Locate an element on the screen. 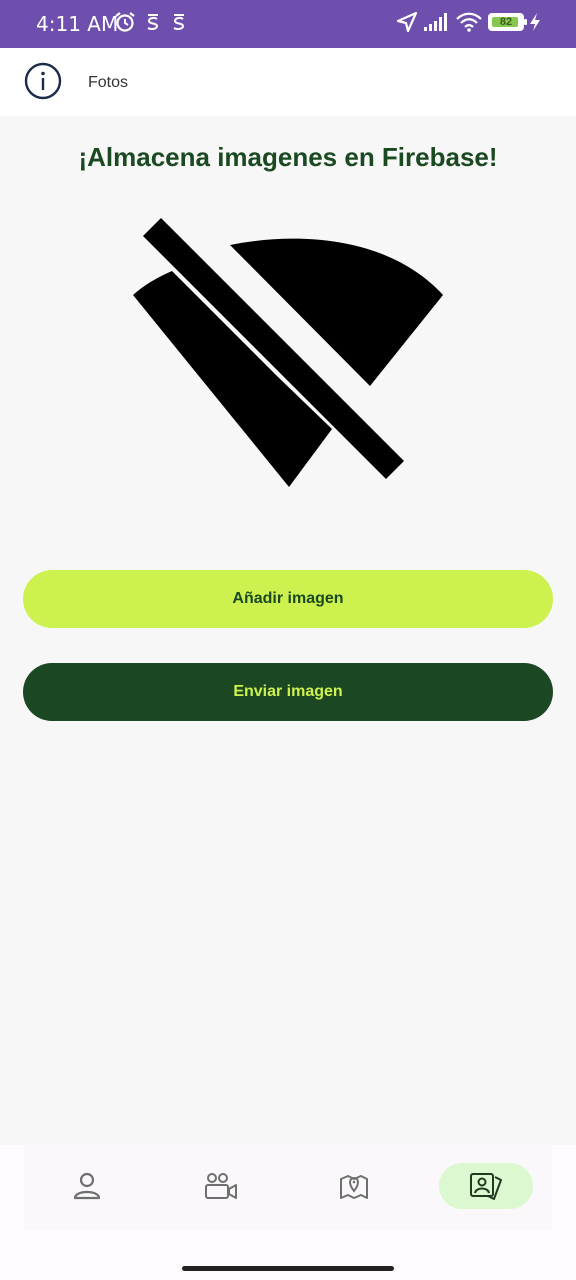 The height and width of the screenshot is (1280, 576). battery-level: 82 is located at coordinates (506, 22).